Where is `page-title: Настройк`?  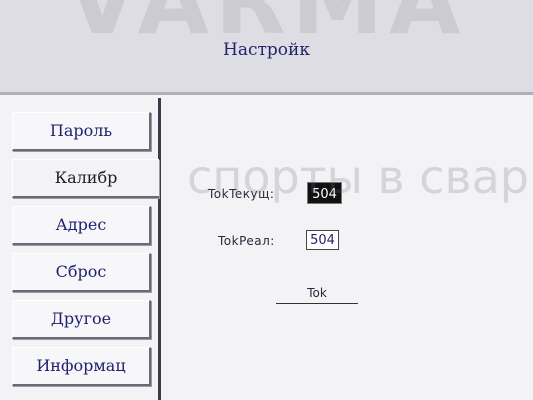
page-title: Настройк is located at coordinates (266, 50).